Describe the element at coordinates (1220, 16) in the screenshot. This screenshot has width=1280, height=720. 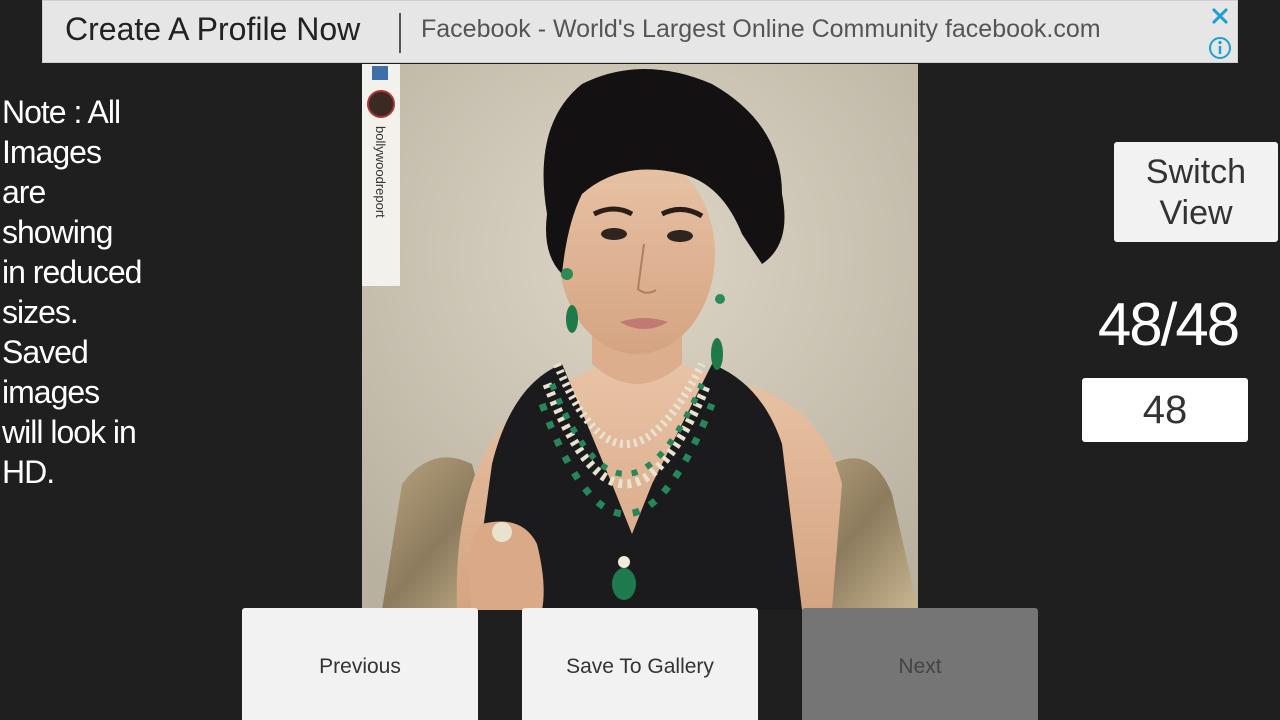
I see `close-icon` at that location.